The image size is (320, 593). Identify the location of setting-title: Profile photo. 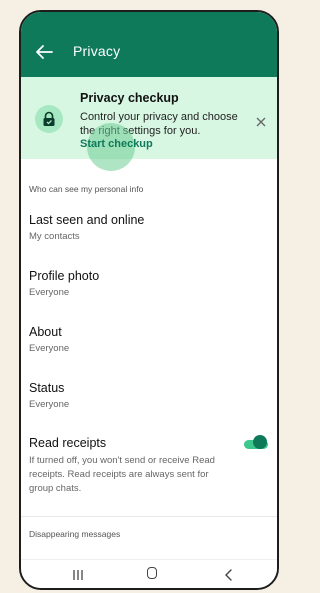
(64, 276).